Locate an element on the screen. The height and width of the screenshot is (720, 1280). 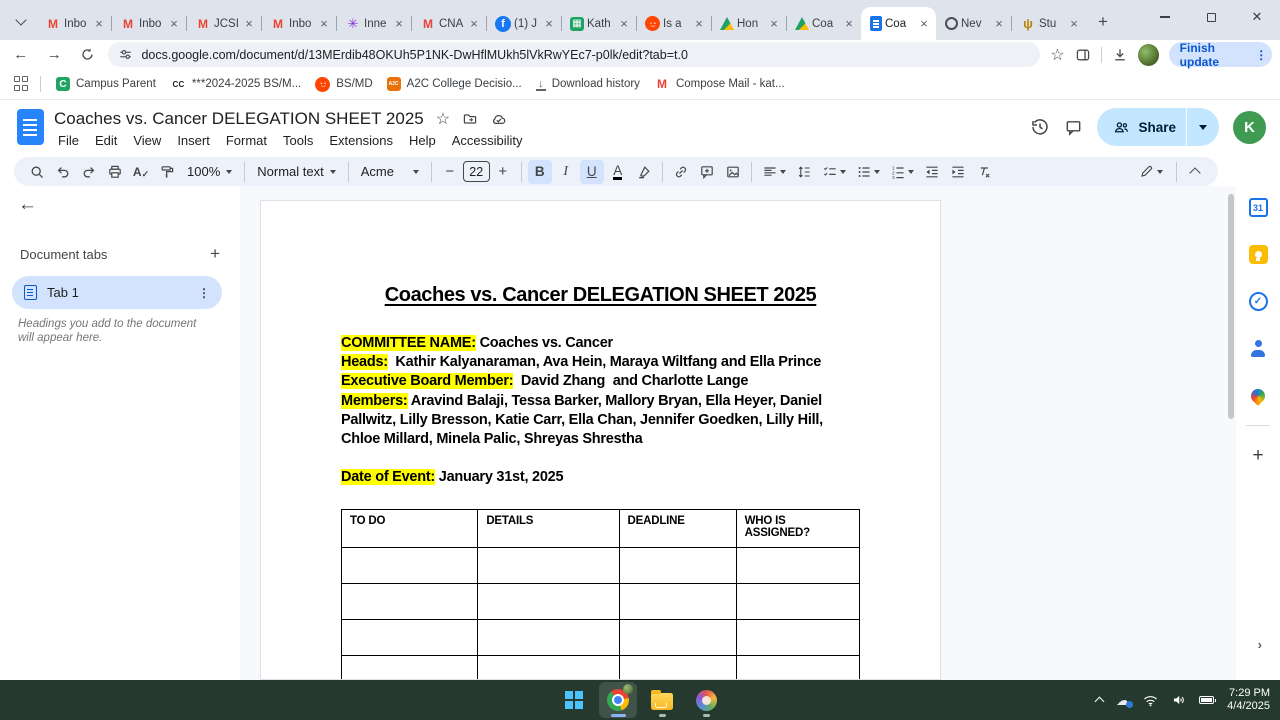
menu-insert: Insert is located at coordinates (193, 140).